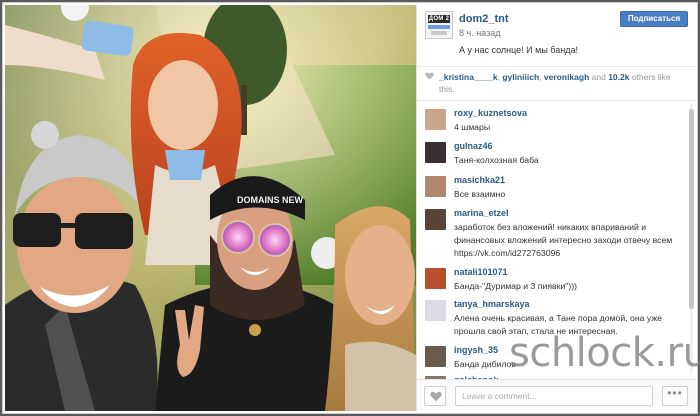 This screenshot has width=700, height=416. Describe the element at coordinates (472, 127) in the screenshot. I see `comment-text: 4 шмары` at that location.